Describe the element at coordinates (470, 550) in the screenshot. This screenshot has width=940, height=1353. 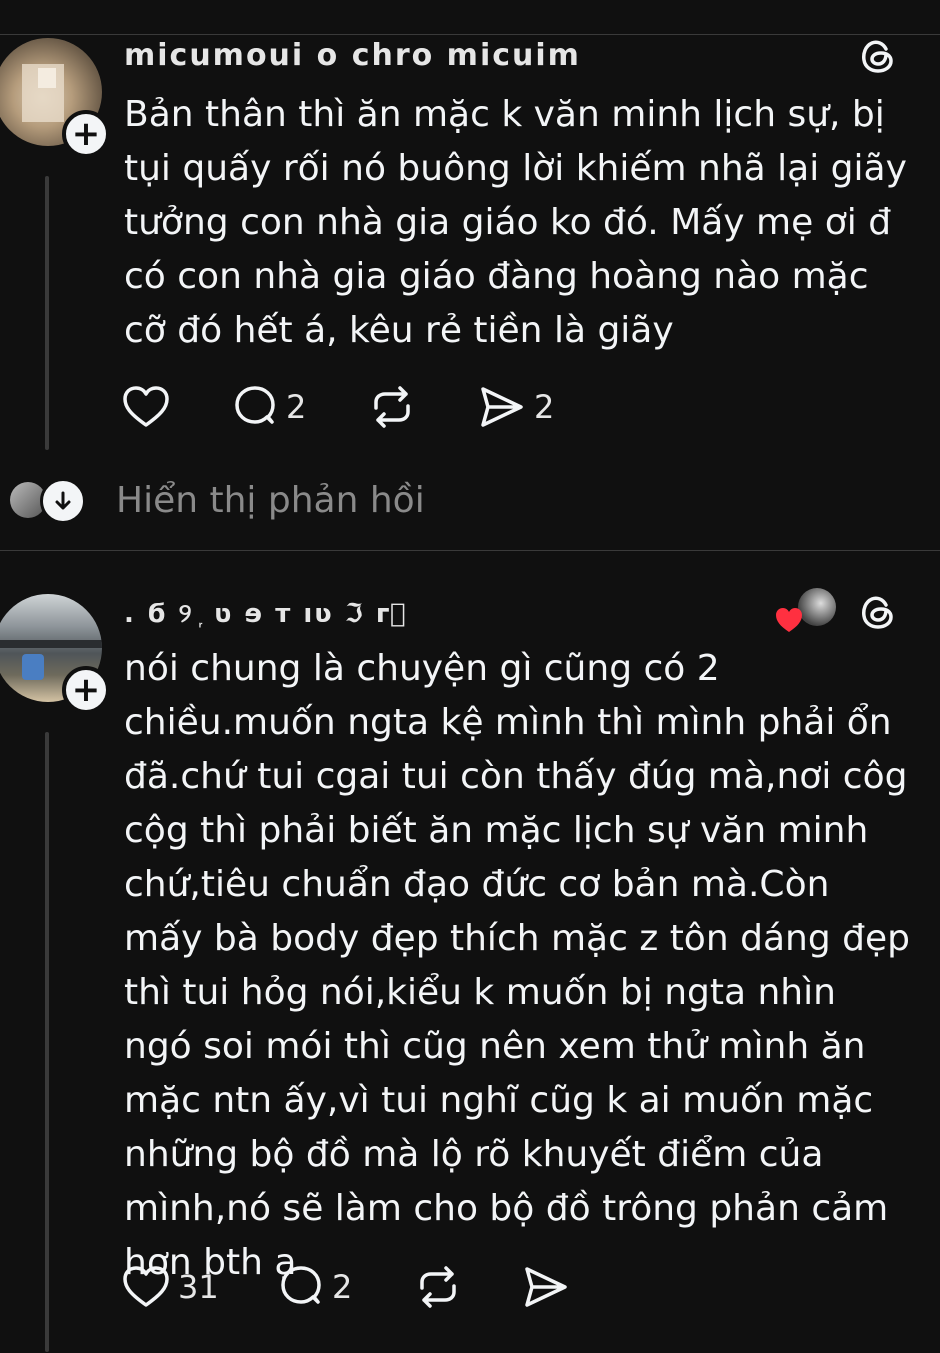
I see `post-divider` at that location.